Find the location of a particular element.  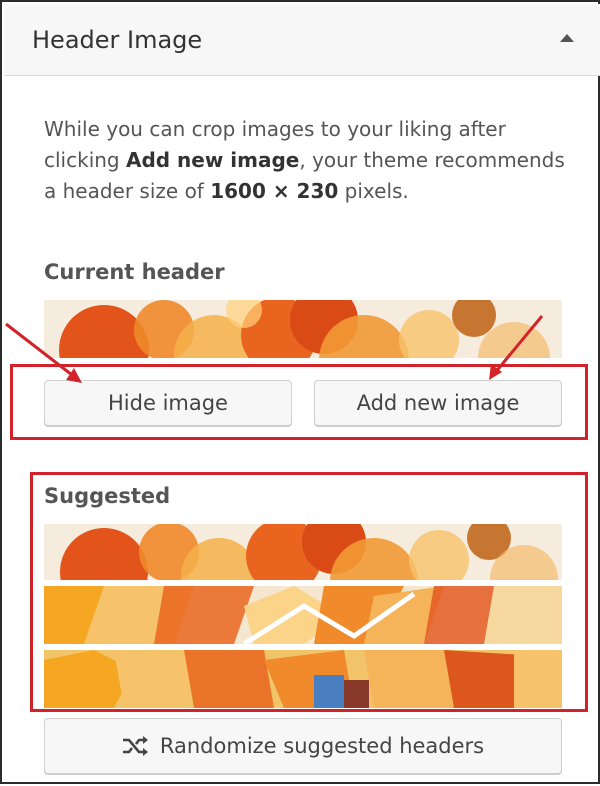

add-new-image-button: Add new image is located at coordinates (438, 403).